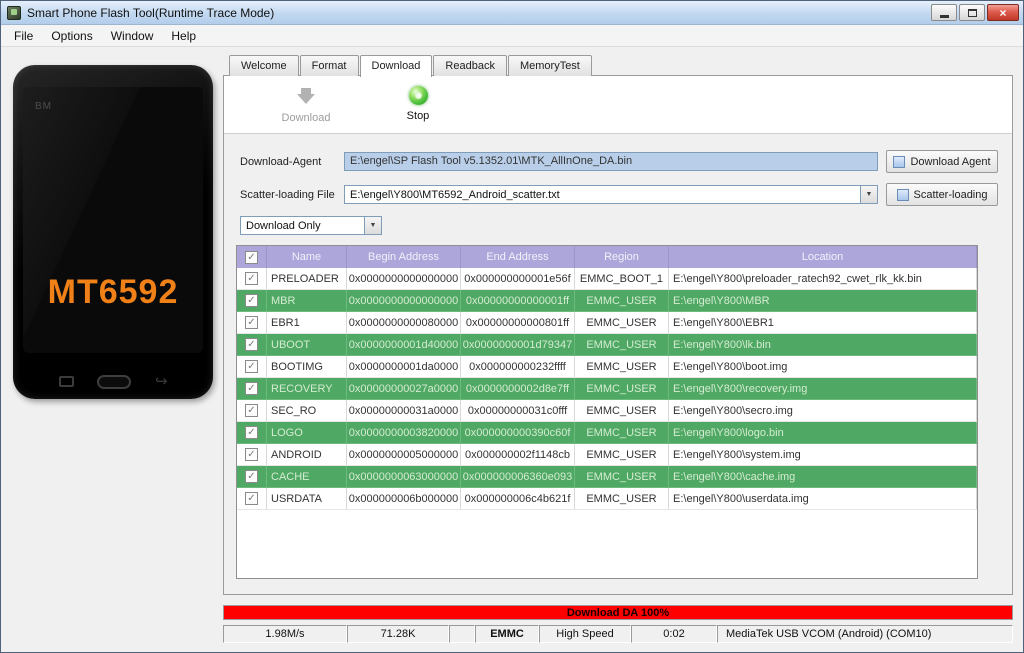 The image size is (1024, 653). What do you see at coordinates (518, 322) in the screenshot?
I see `cell-end-address: 0x00000000000801ff` at bounding box center [518, 322].